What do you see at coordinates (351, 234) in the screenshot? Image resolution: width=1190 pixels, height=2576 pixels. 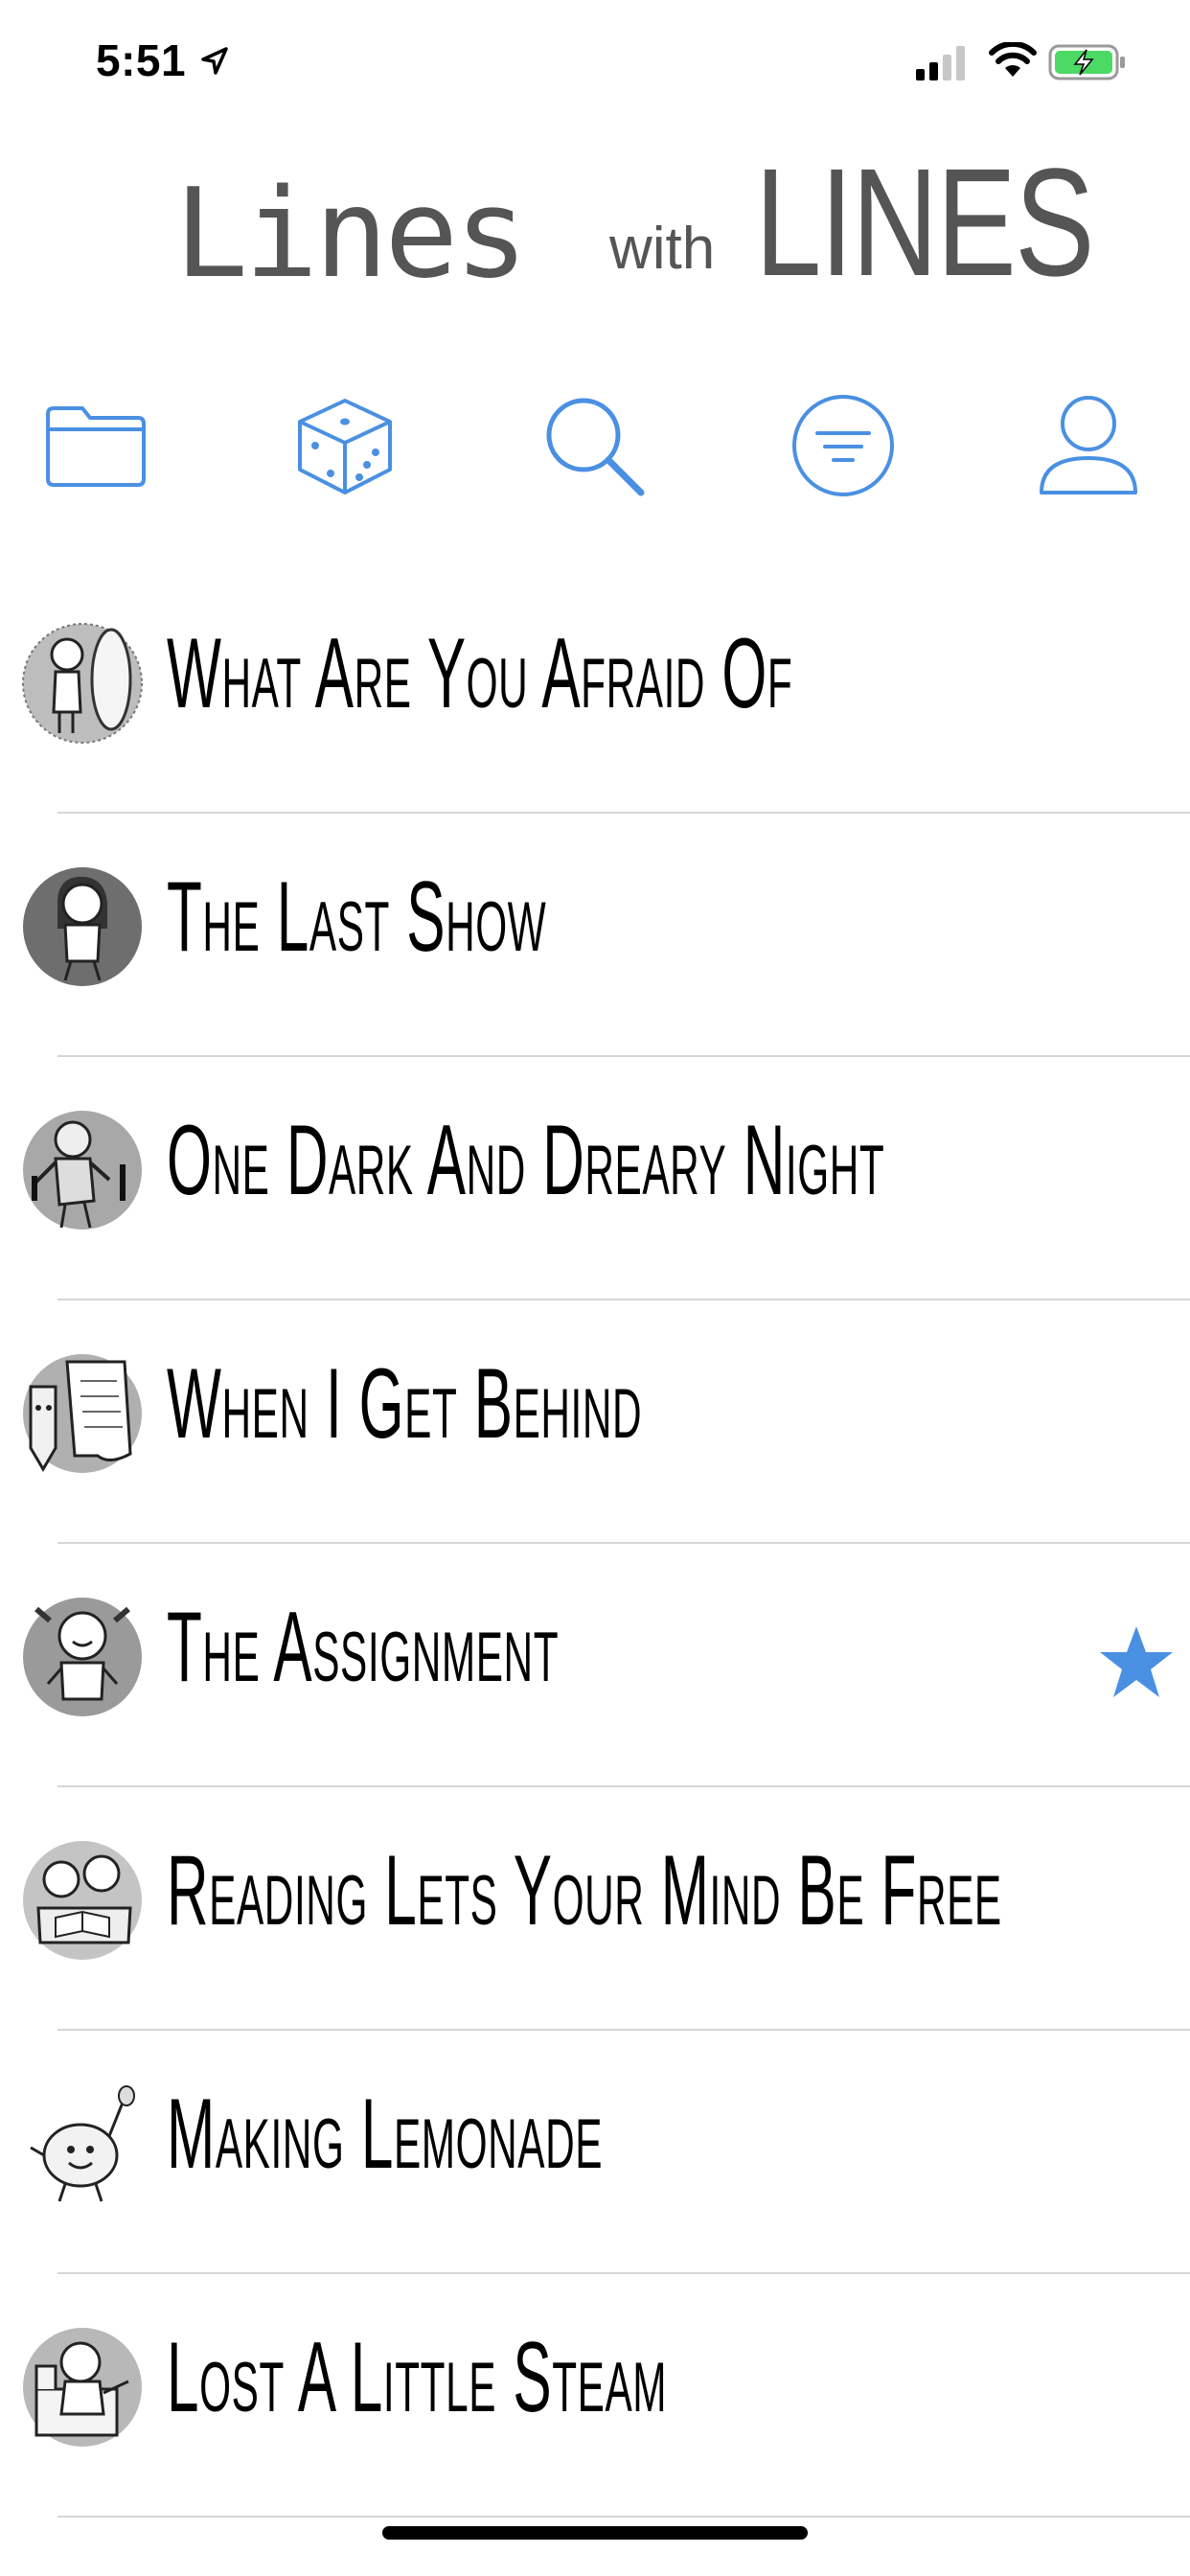 I see `logo-word-lines: Lines` at bounding box center [351, 234].